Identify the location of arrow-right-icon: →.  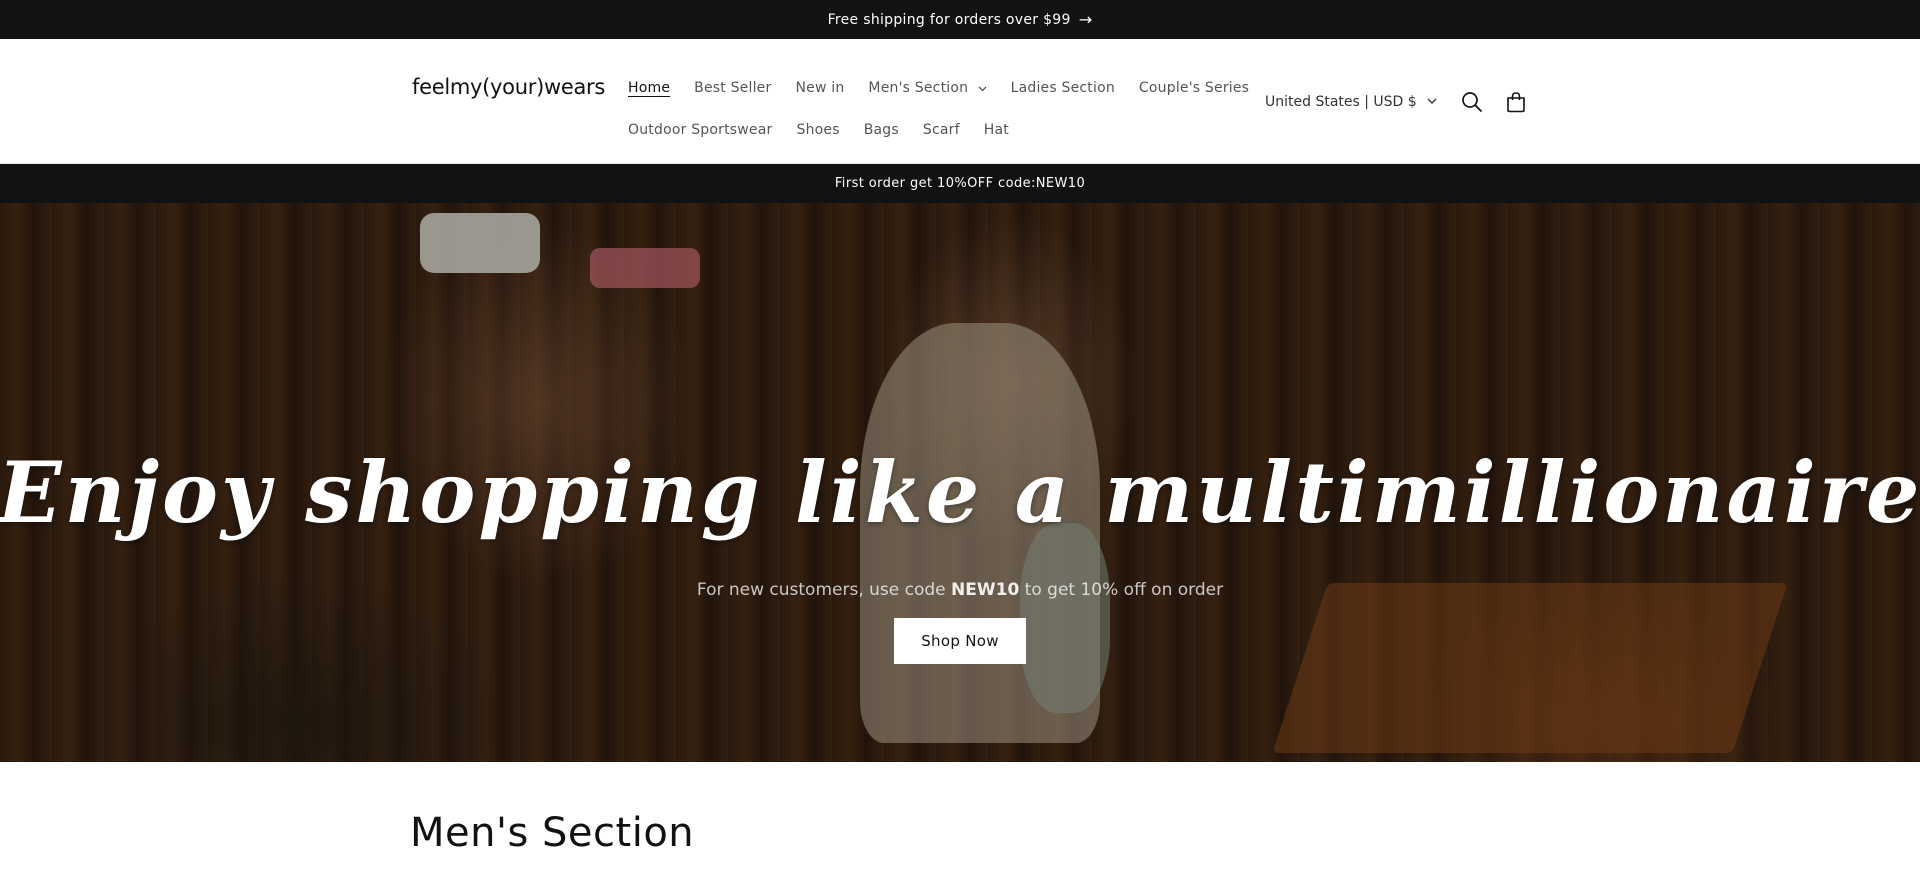
(1085, 19).